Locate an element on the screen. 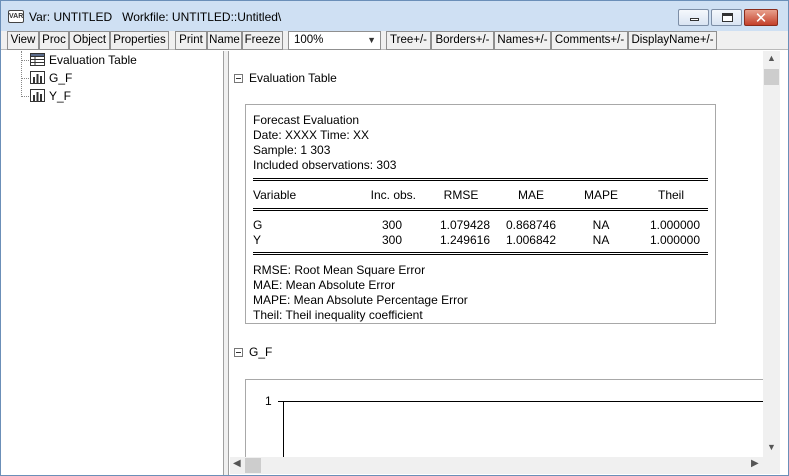  view-button: View is located at coordinates (23, 40).